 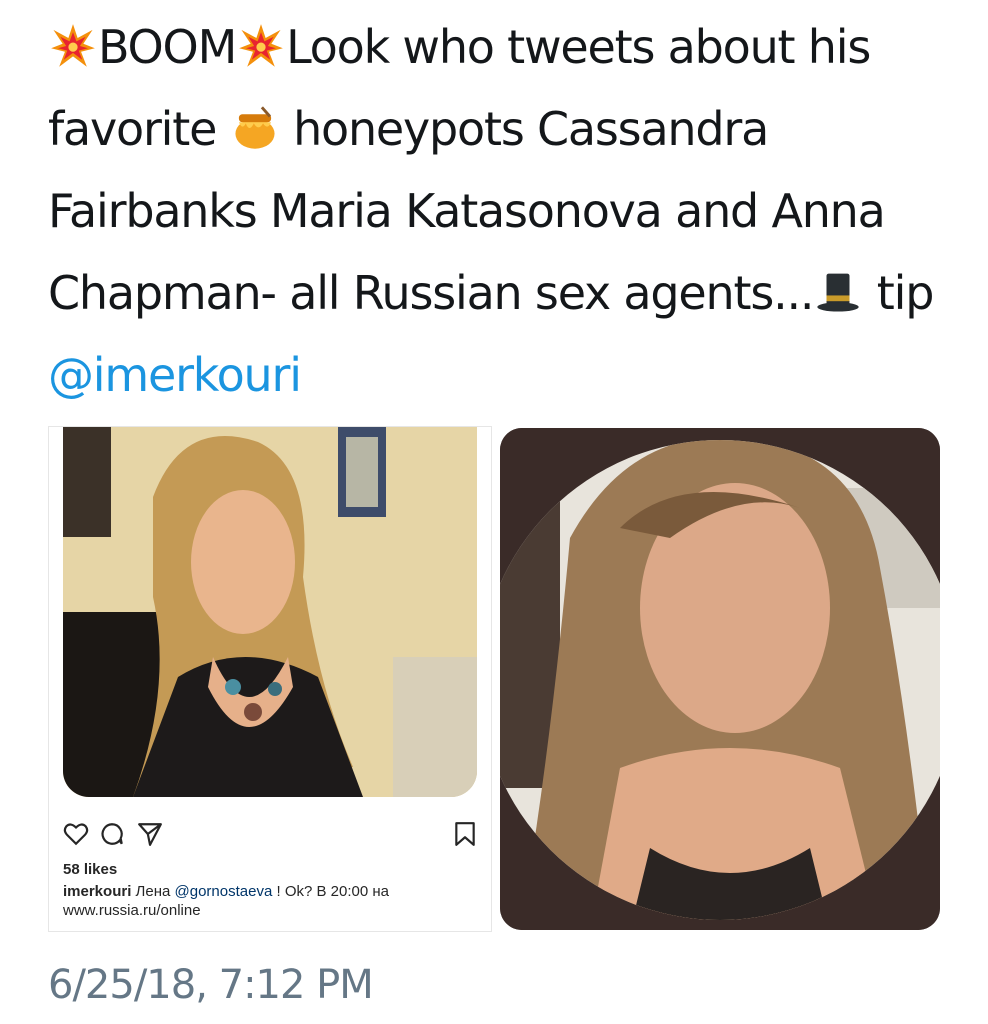 What do you see at coordinates (153, 891) in the screenshot?
I see `caption-text: Лена` at bounding box center [153, 891].